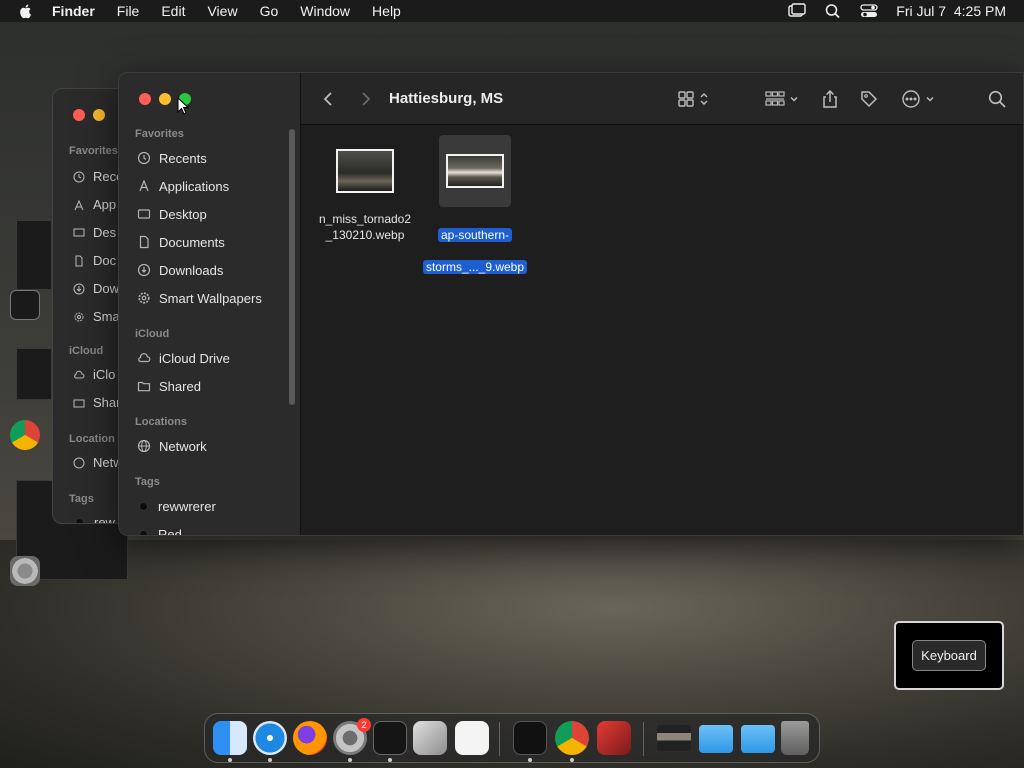 The image size is (1024, 768). I want to click on group-button, so click(782, 99).